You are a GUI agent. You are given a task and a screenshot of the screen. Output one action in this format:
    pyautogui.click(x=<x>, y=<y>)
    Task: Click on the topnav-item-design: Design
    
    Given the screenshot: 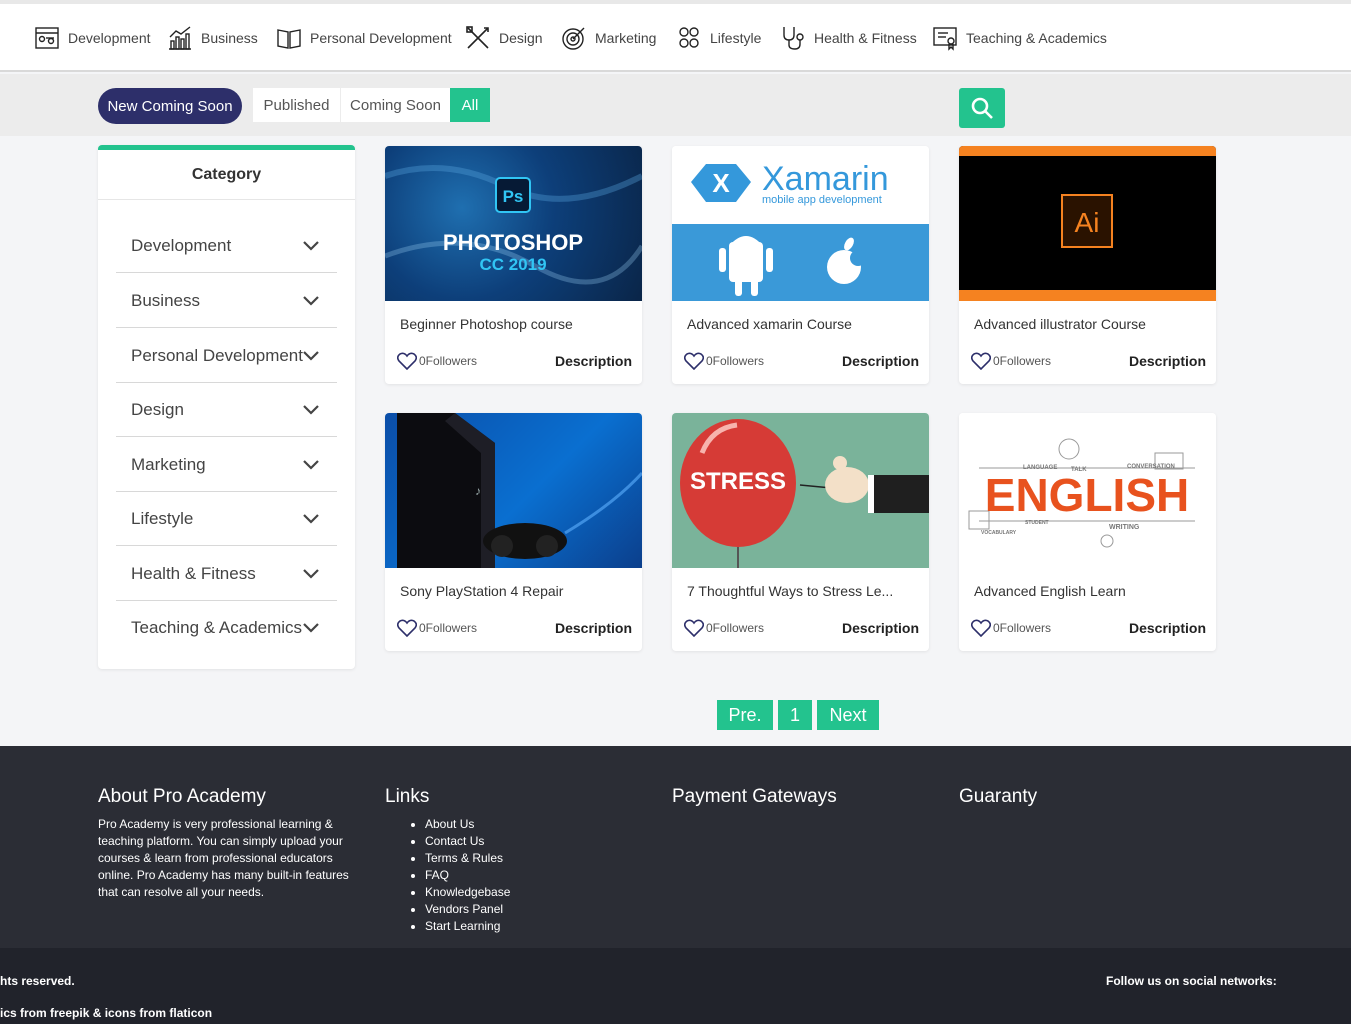 What is the action you would take?
    pyautogui.click(x=504, y=38)
    